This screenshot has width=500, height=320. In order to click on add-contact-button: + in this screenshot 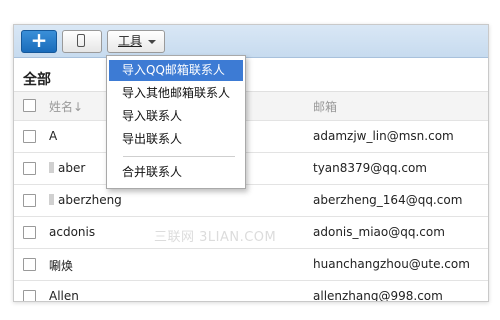, I will do `click(39, 41)`.